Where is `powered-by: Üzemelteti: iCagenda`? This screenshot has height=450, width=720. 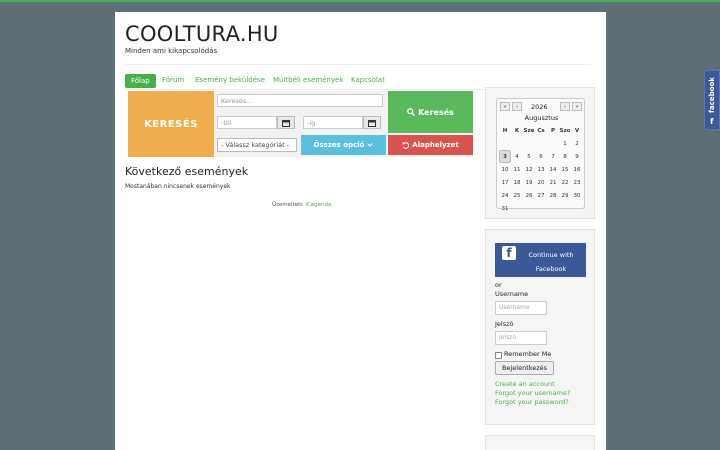
powered-by: Üzemelteti: iCagenda is located at coordinates (301, 205).